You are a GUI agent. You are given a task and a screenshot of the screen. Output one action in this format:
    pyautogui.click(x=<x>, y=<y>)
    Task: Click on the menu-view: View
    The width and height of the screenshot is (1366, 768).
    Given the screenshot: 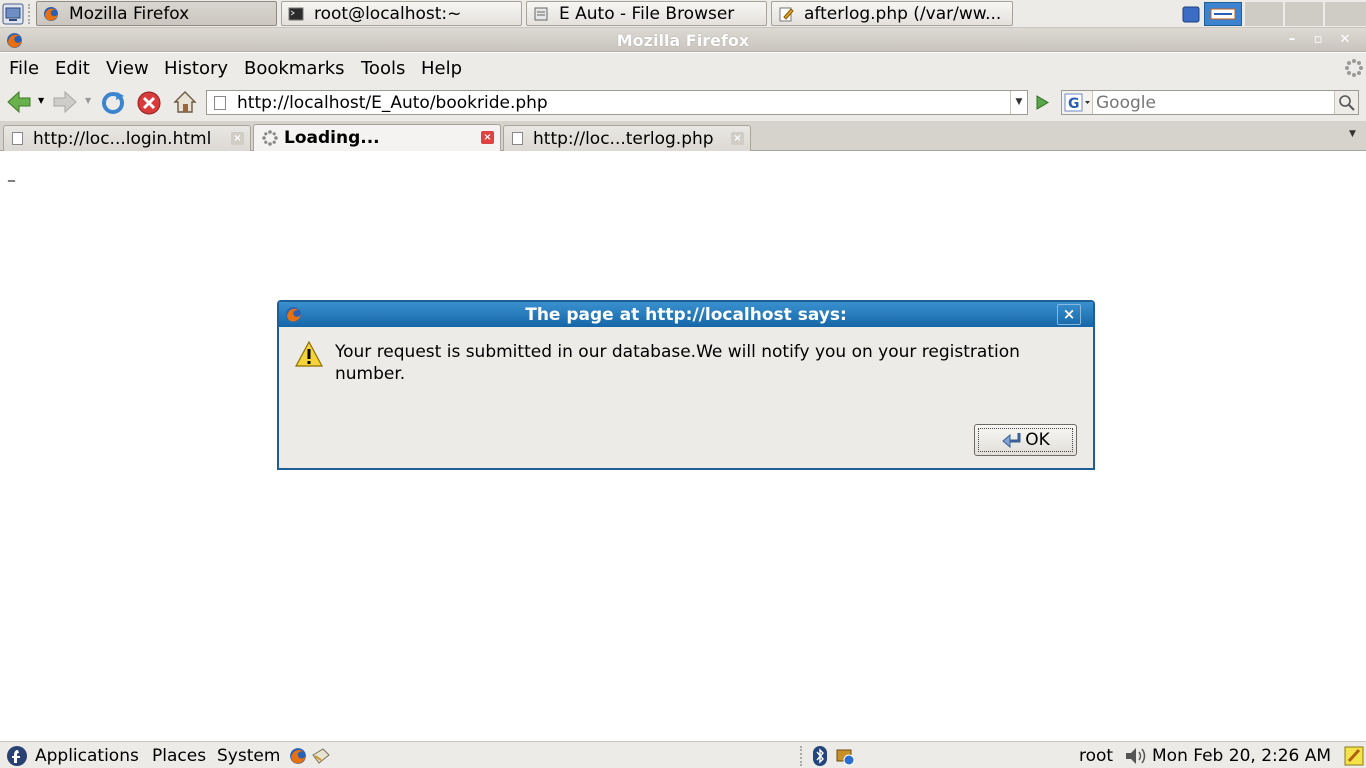 What is the action you would take?
    pyautogui.click(x=127, y=68)
    